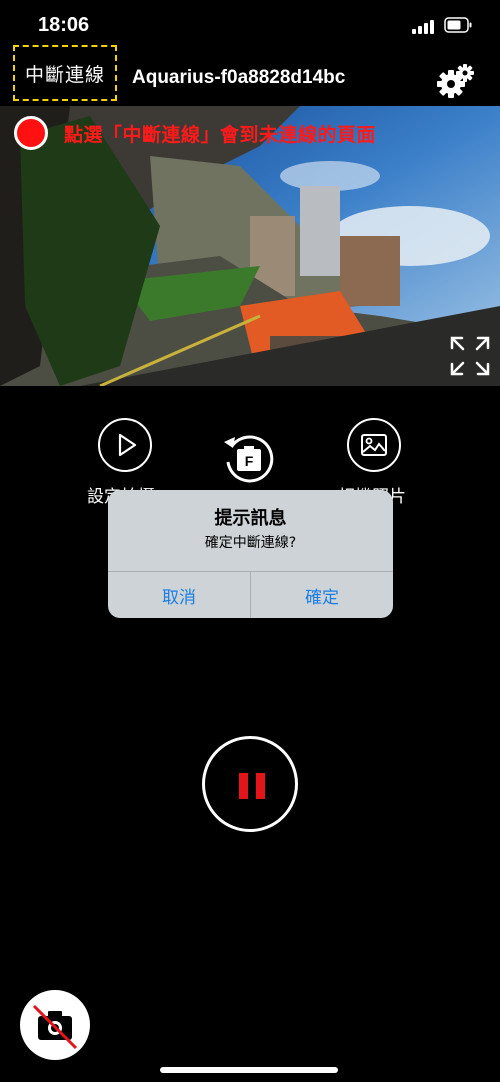 The width and height of the screenshot is (500, 1082). Describe the element at coordinates (243, 786) in the screenshot. I see `pause-icon` at that location.